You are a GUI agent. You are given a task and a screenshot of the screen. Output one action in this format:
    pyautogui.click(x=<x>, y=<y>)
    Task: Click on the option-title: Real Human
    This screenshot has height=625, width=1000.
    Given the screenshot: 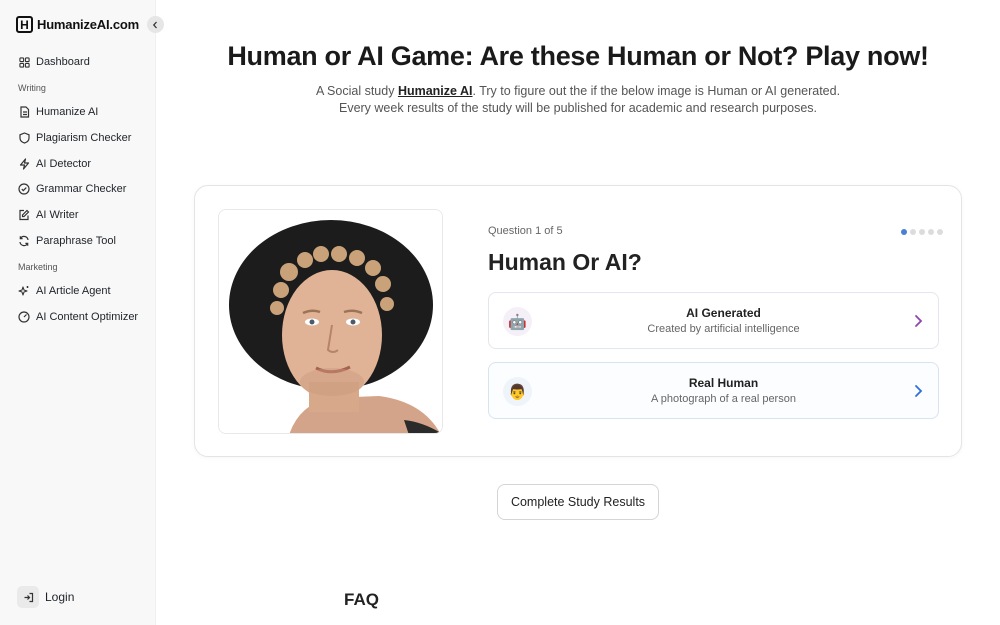 What is the action you would take?
    pyautogui.click(x=723, y=383)
    